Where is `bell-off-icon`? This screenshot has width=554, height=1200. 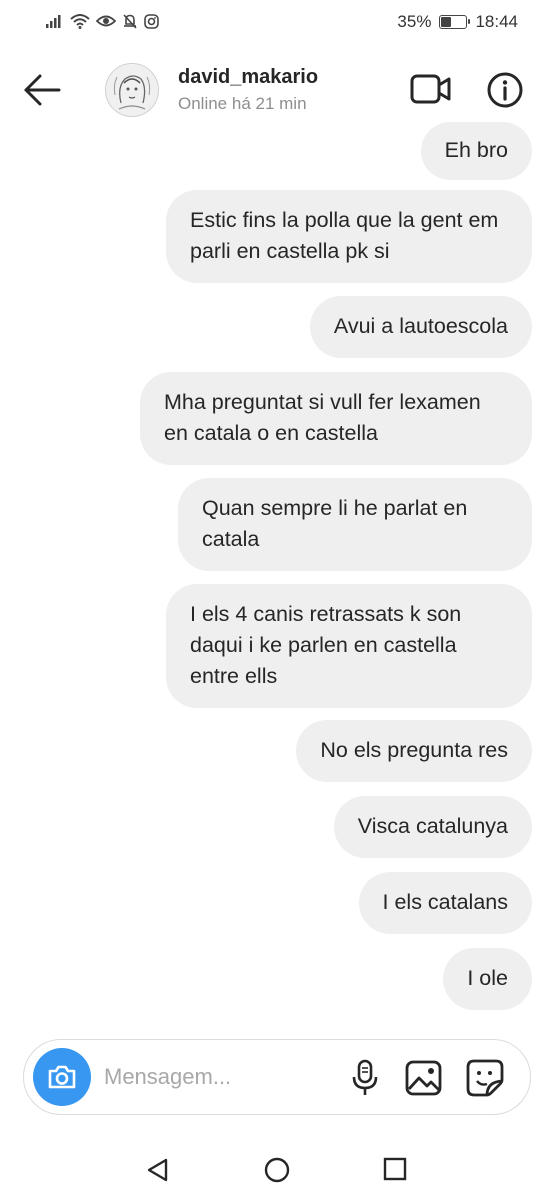
bell-off-icon is located at coordinates (130, 21).